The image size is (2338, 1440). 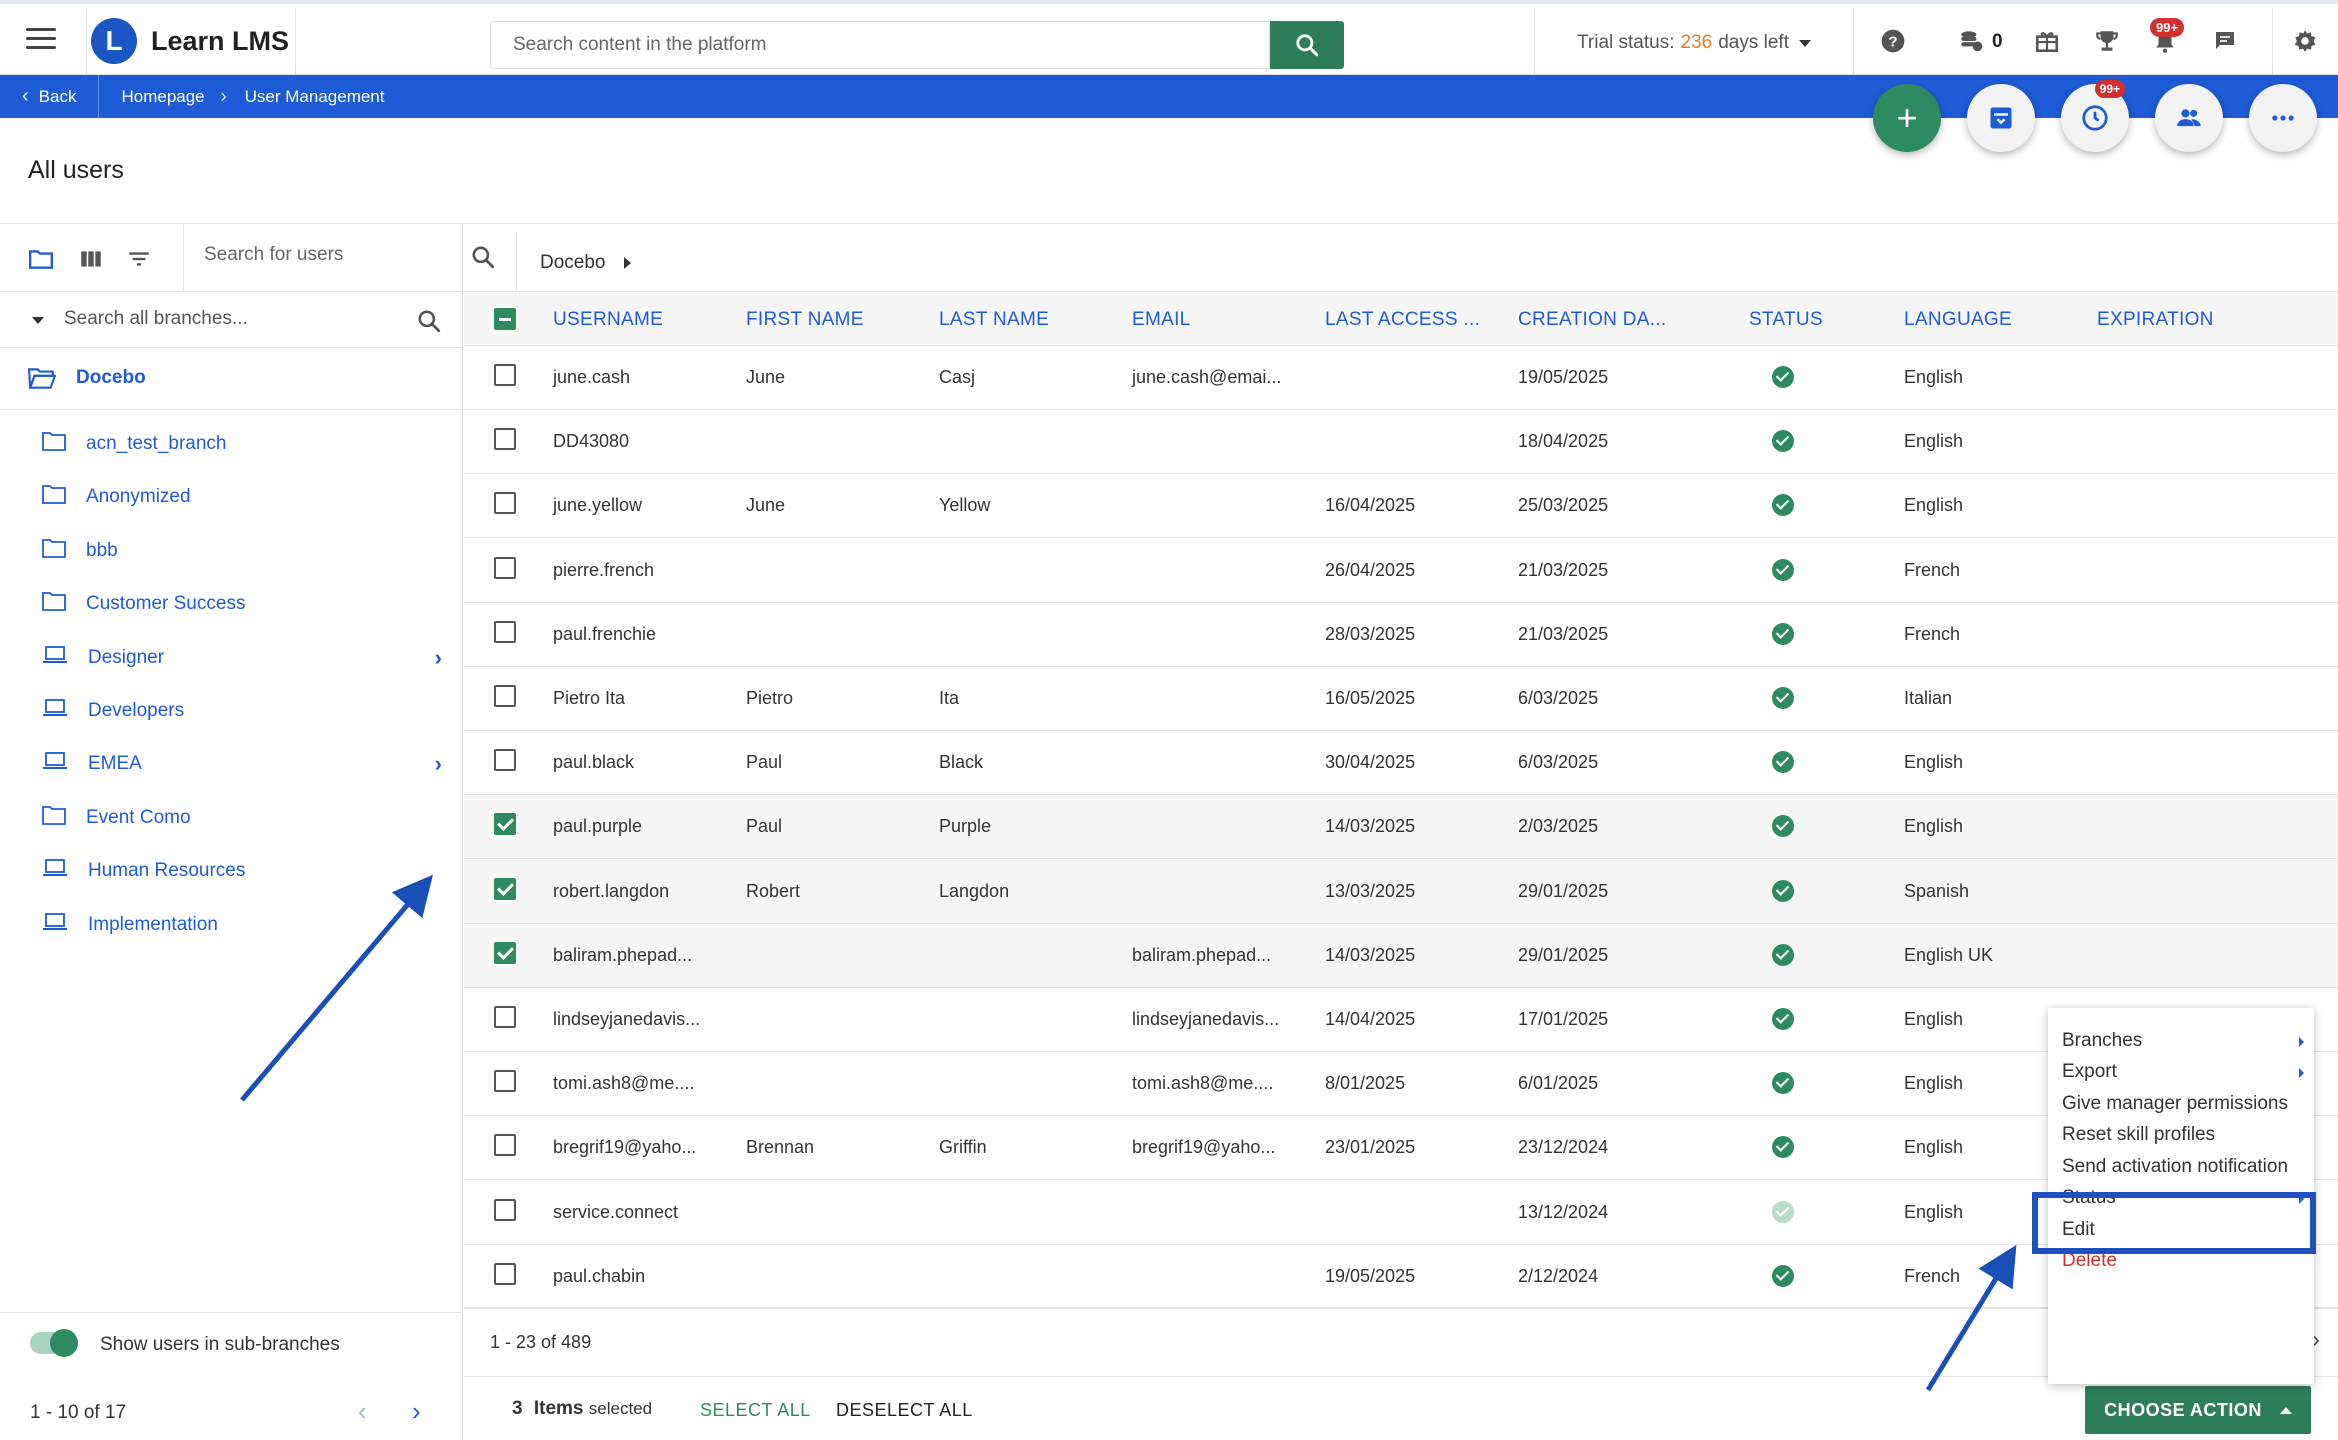 What do you see at coordinates (139, 259) in the screenshot?
I see `filter-icon` at bounding box center [139, 259].